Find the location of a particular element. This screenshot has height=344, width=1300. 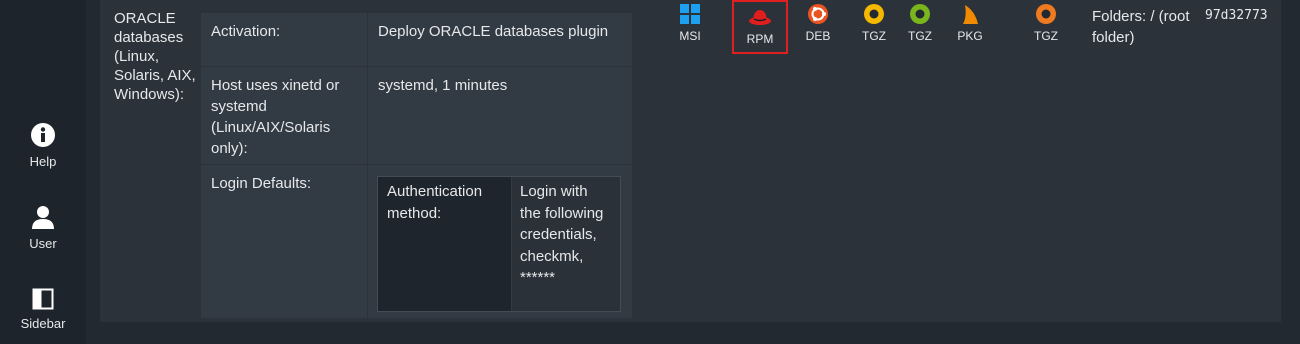

pkg-icon is located at coordinates (970, 14).